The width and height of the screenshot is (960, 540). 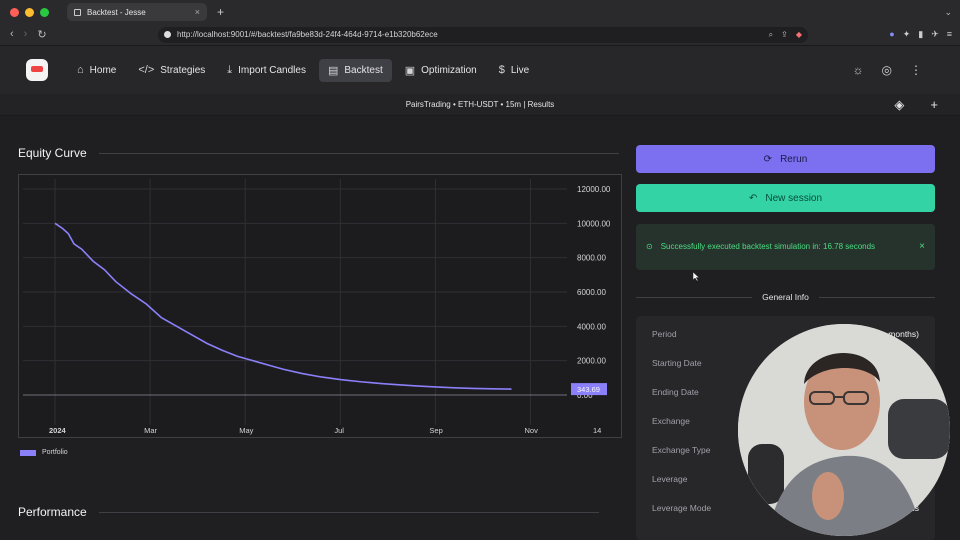 I want to click on address-actions: ⌕ ⇪ ◆, so click(x=785, y=35).